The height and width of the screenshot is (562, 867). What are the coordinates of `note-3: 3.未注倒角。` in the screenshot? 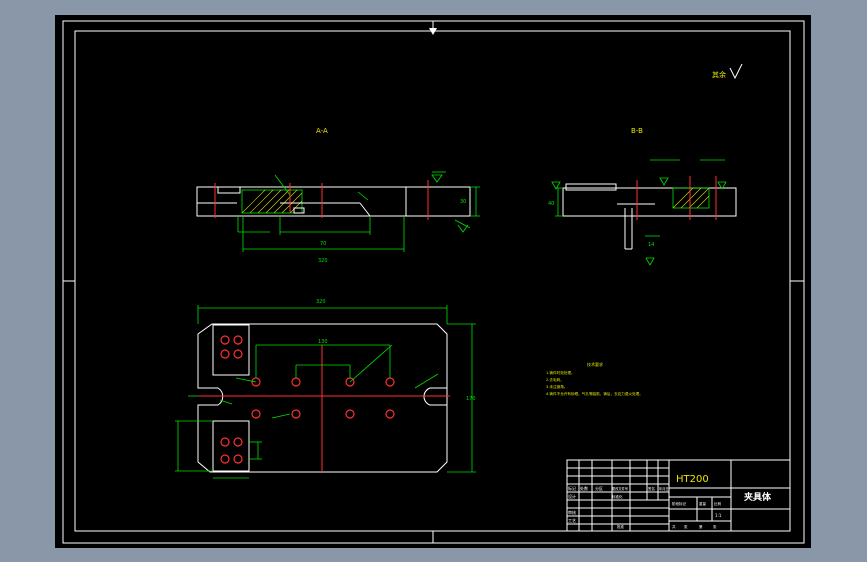 It's located at (556, 386).